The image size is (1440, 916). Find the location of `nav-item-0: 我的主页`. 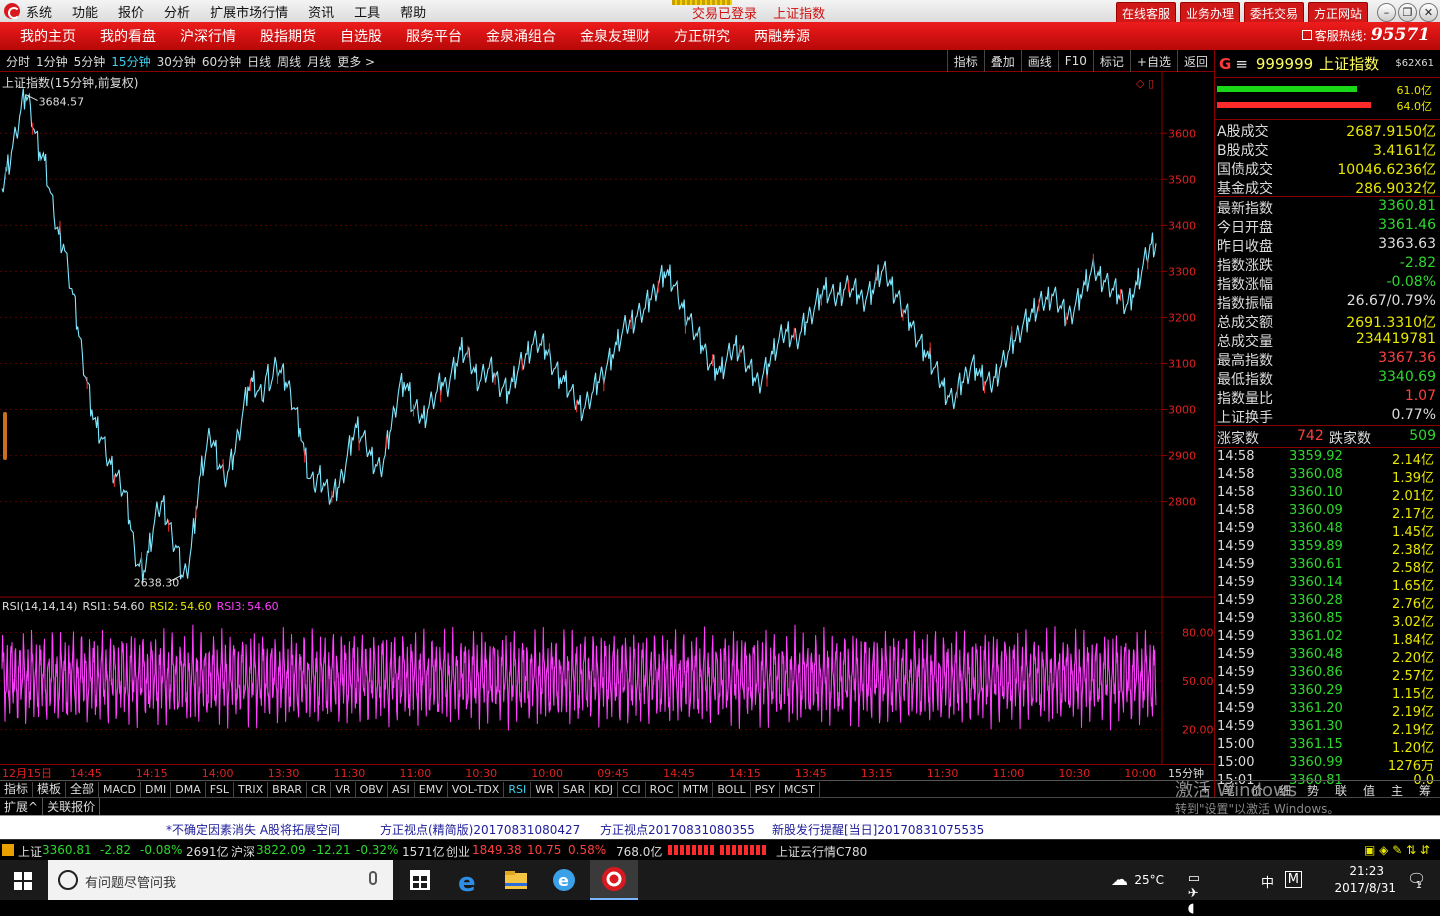

nav-item-0: 我的主页 is located at coordinates (48, 36).